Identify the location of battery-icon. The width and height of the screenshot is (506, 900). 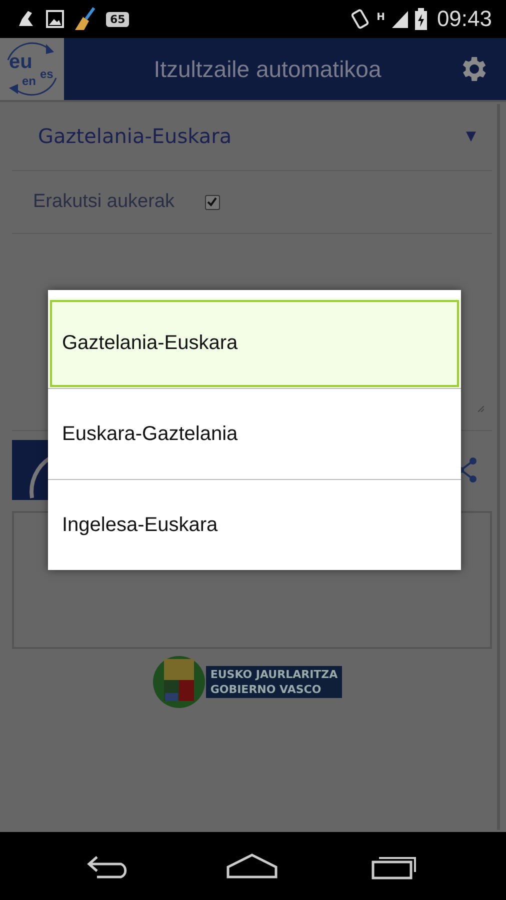
(420, 19).